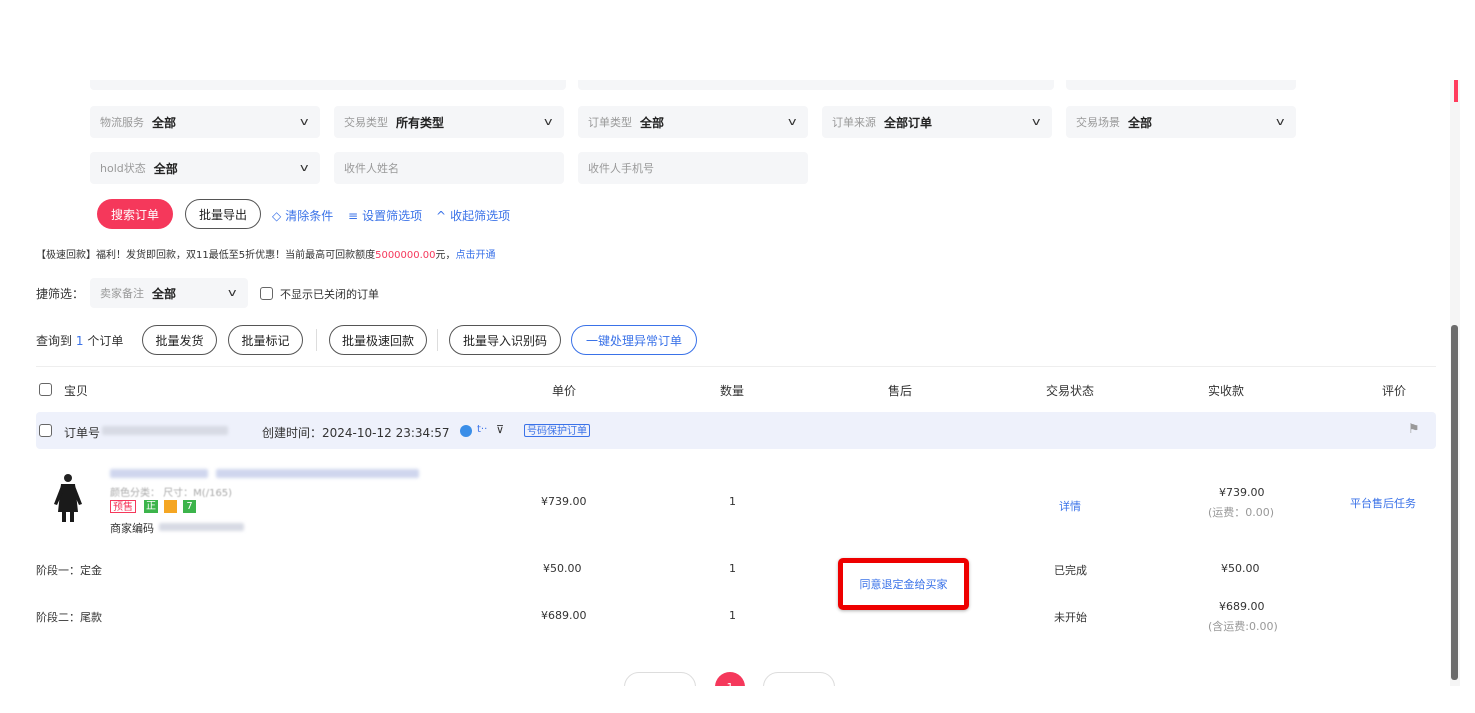 Image resolution: width=1475 pixels, height=713 pixels. I want to click on order-detail-link: 详情, so click(1070, 506).